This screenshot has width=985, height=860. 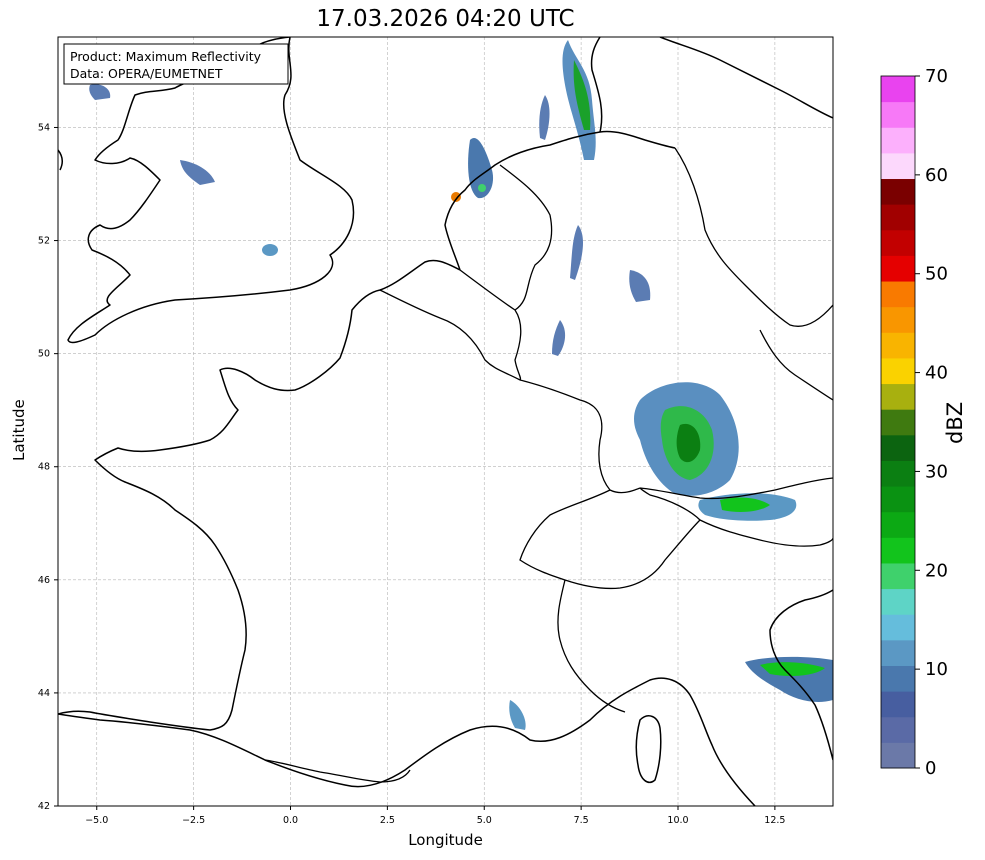 What do you see at coordinates (930, 768) in the screenshot?
I see `colorbar-tick-label: 0` at bounding box center [930, 768].